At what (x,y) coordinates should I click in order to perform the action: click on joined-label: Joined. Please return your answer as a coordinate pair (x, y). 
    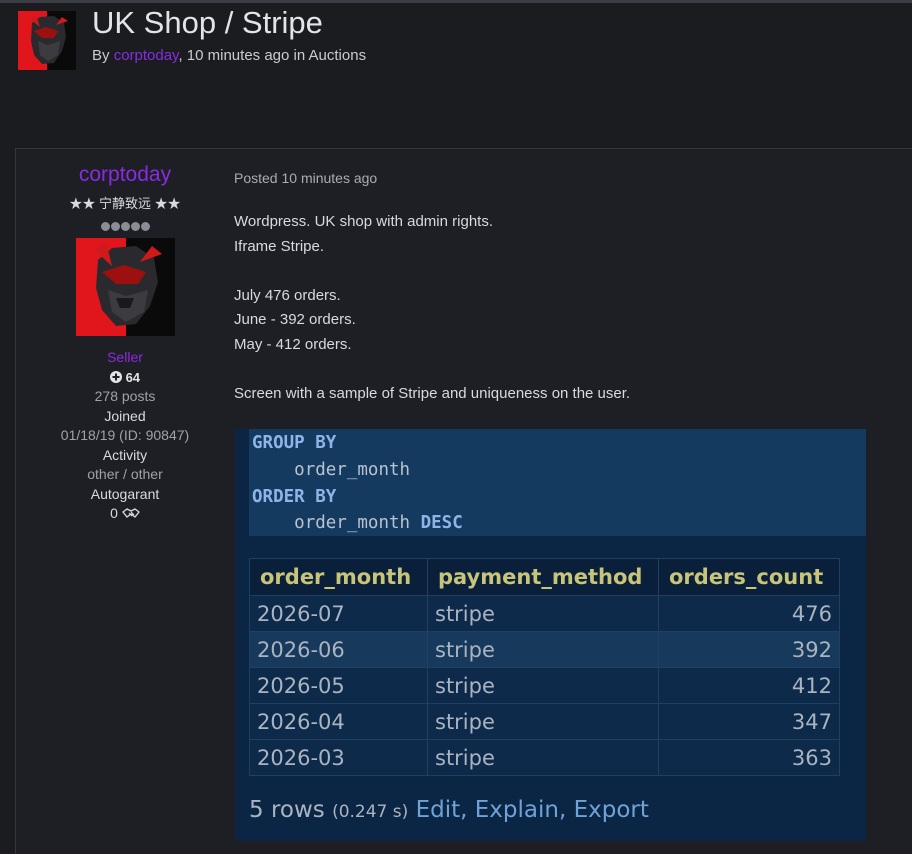
    Looking at the image, I should click on (125, 415).